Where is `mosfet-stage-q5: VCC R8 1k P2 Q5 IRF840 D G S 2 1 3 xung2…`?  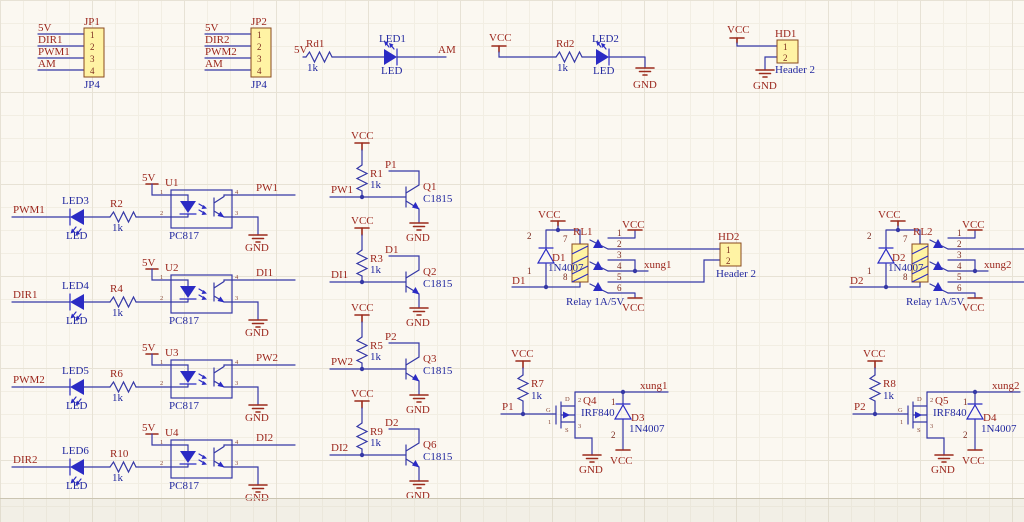
mosfet-stage-q5: VCC R8 1k P2 Q5 IRF840 D G S 2 1 3 xung2… is located at coordinates (936, 412).